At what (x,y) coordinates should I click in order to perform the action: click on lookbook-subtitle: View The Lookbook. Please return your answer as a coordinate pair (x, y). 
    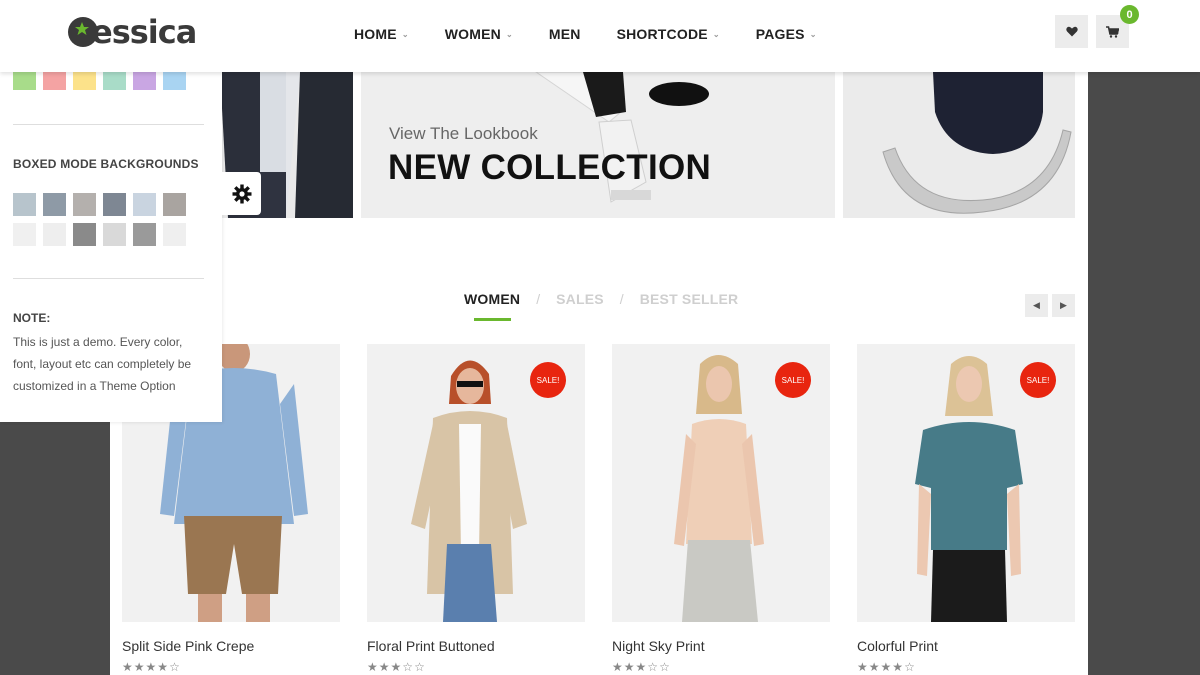
    Looking at the image, I should click on (463, 133).